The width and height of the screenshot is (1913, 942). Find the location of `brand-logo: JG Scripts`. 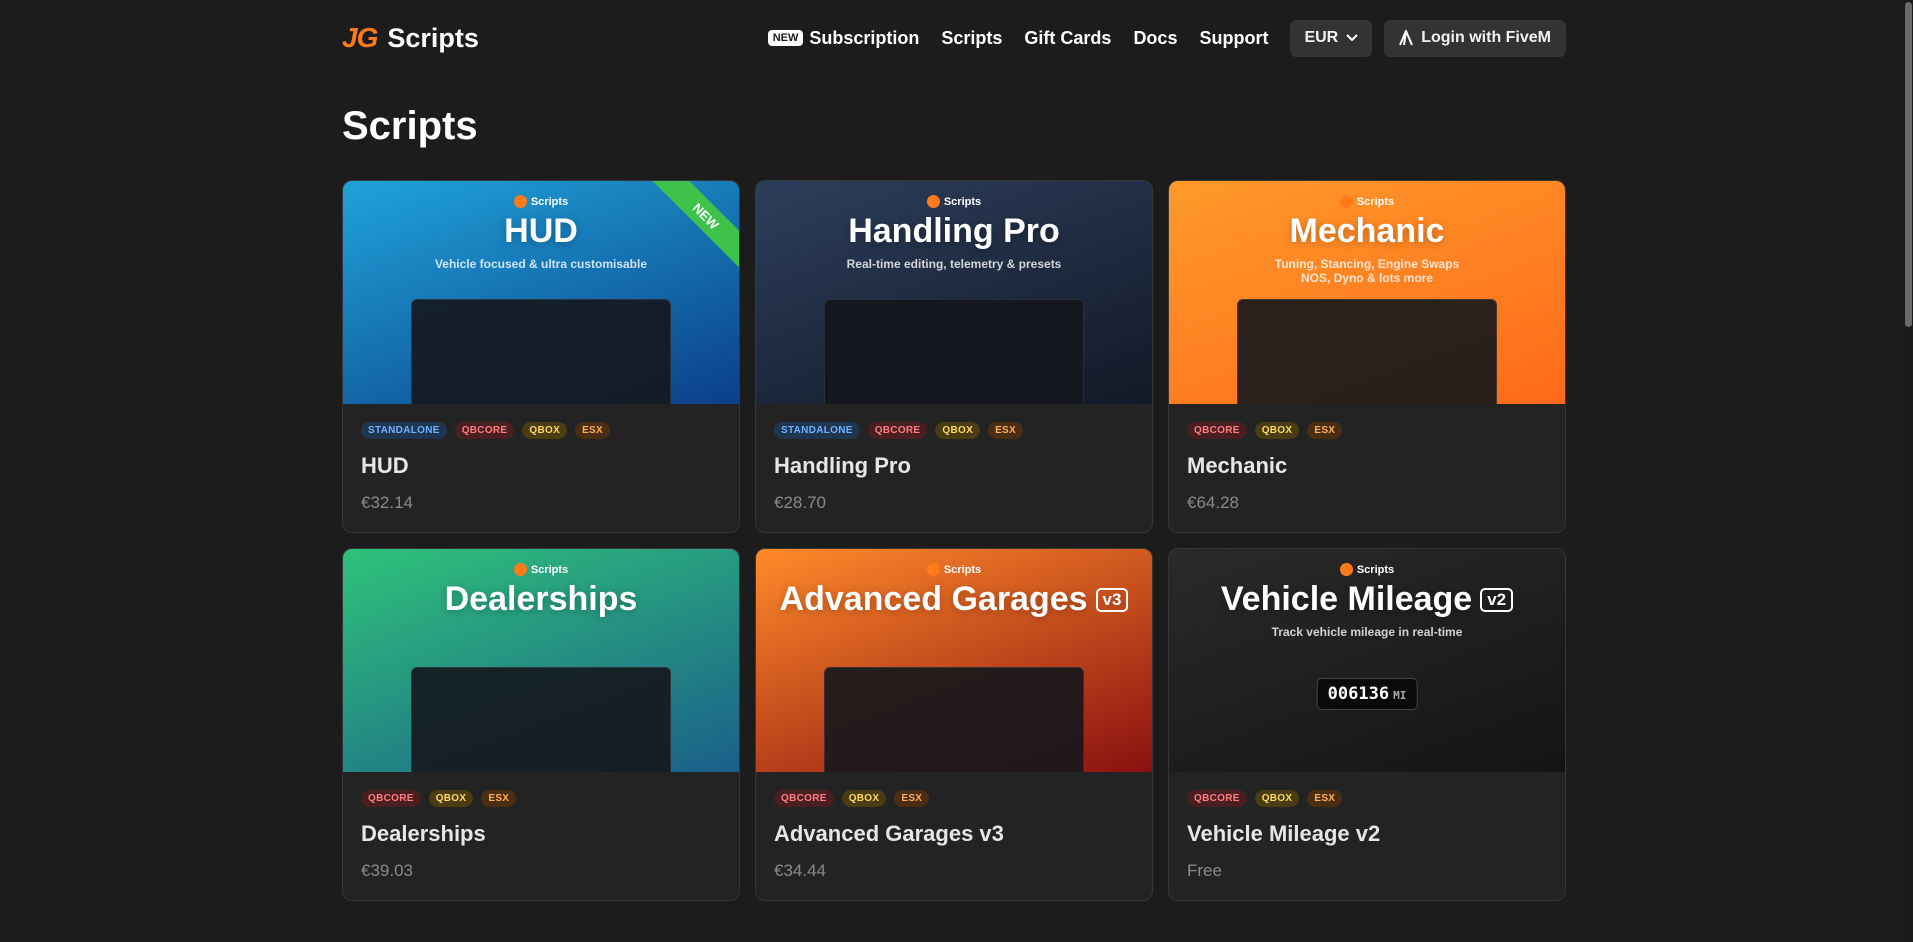

brand-logo: JG Scripts is located at coordinates (410, 38).